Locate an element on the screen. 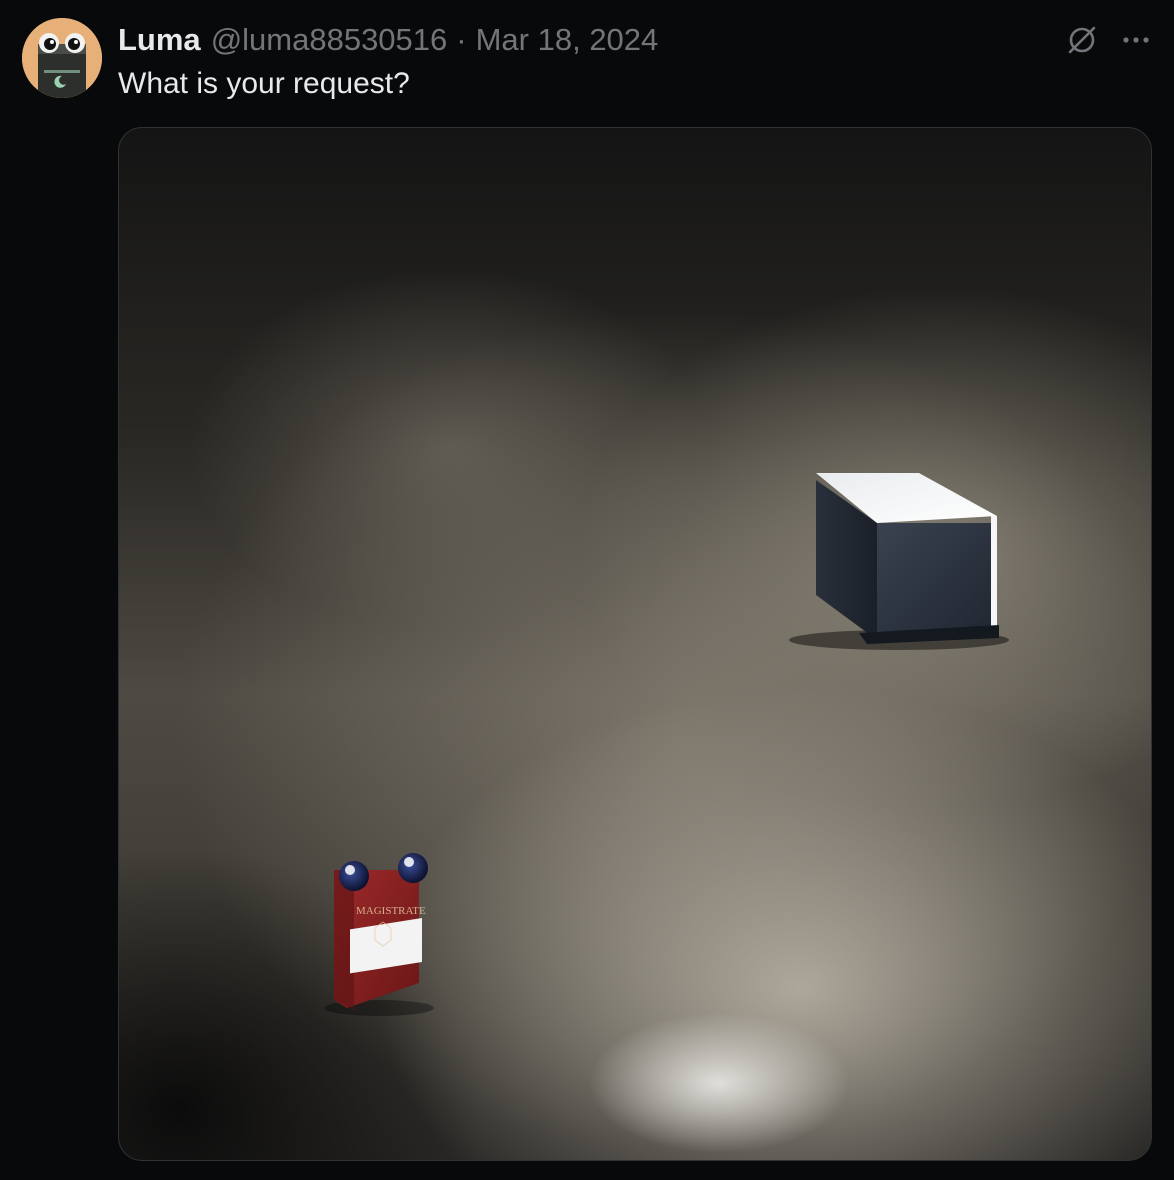 The height and width of the screenshot is (1180, 1174). grok-button is located at coordinates (1082, 40).